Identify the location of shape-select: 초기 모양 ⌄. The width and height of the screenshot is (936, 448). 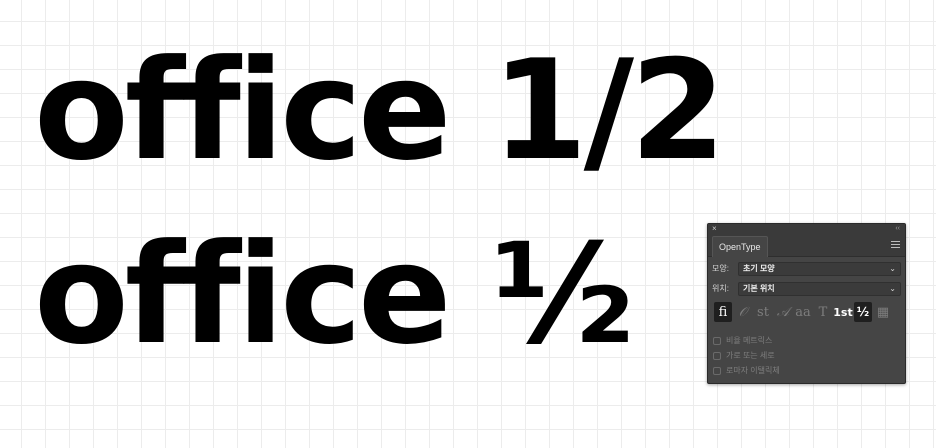
(819, 269).